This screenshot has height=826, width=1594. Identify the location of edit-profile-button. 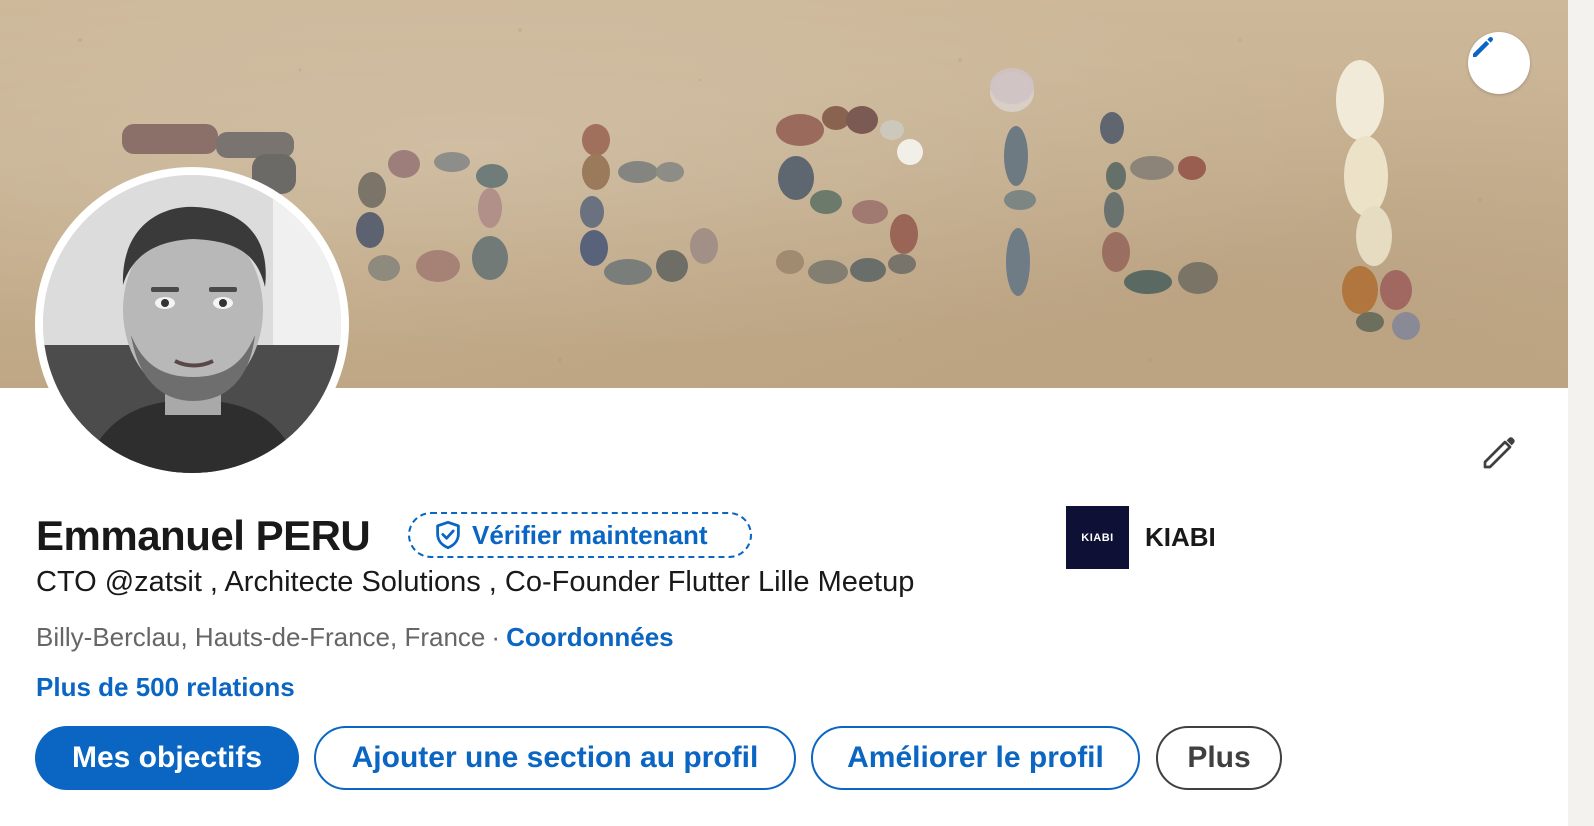
(1500, 452).